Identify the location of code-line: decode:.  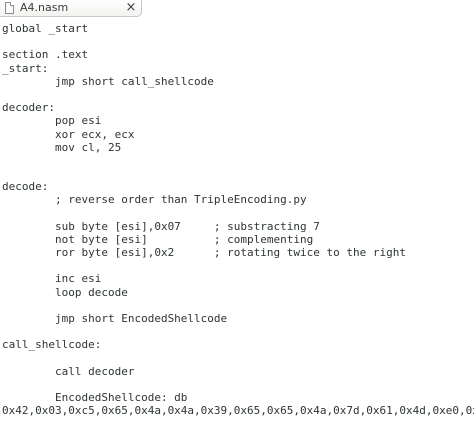
(25, 186).